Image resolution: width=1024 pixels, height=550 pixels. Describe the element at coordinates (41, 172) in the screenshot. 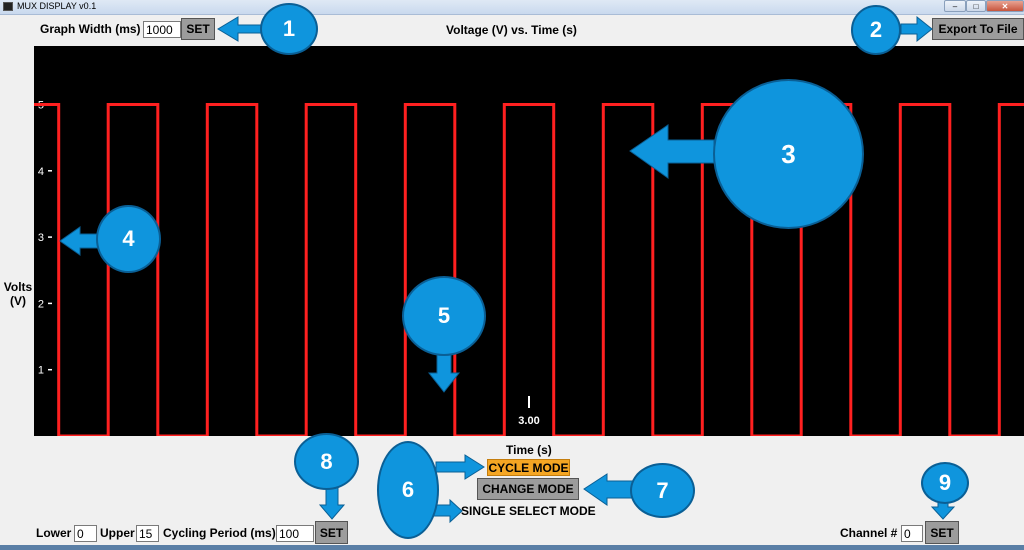

I see `y-tick-label: 4` at that location.